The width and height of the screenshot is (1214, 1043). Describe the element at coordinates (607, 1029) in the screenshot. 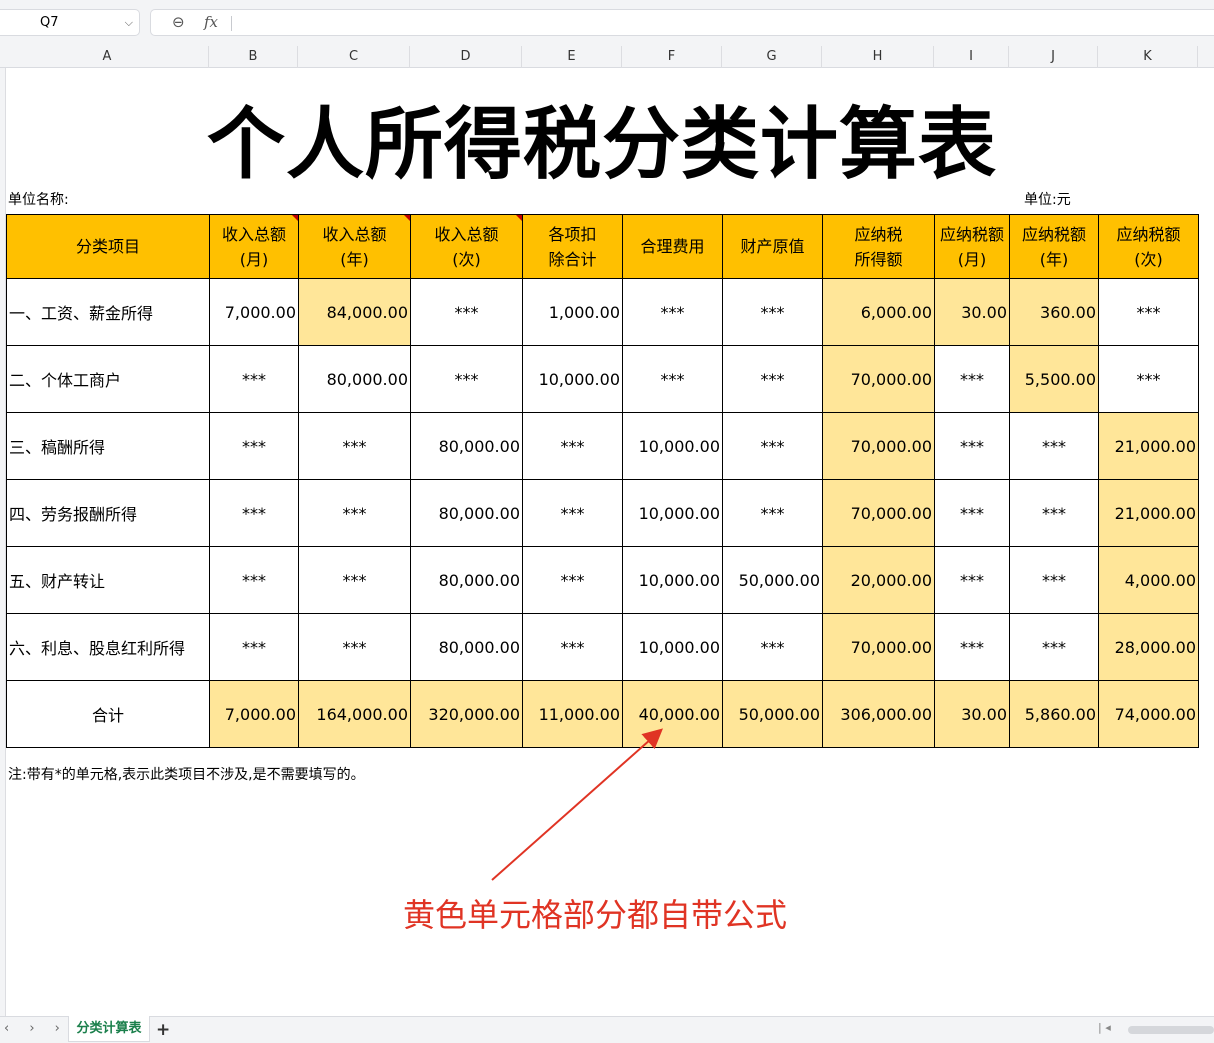

I see `sheet-tab-bar: ‹ › ›| 分类计算表 + | ◂` at that location.